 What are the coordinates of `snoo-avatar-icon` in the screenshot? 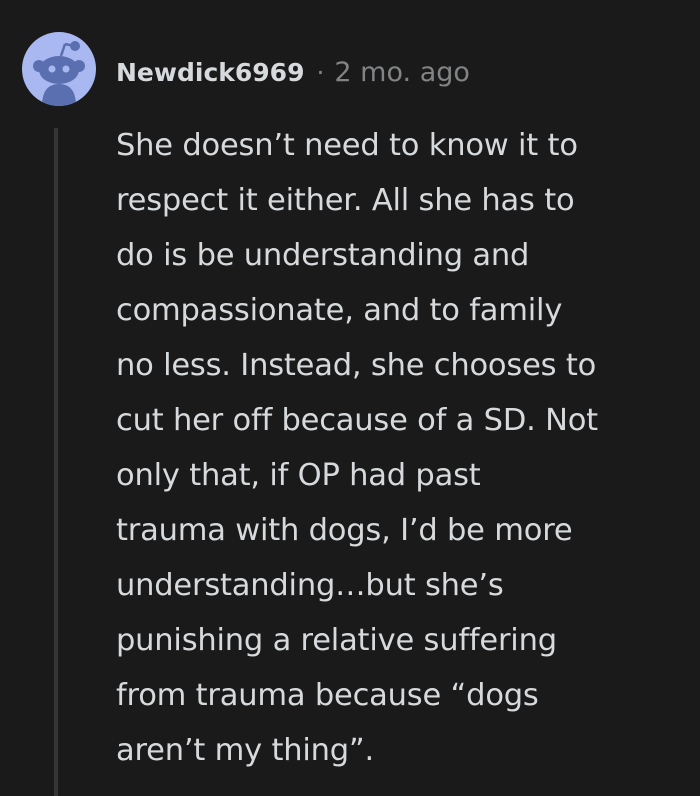 It's located at (59, 73).